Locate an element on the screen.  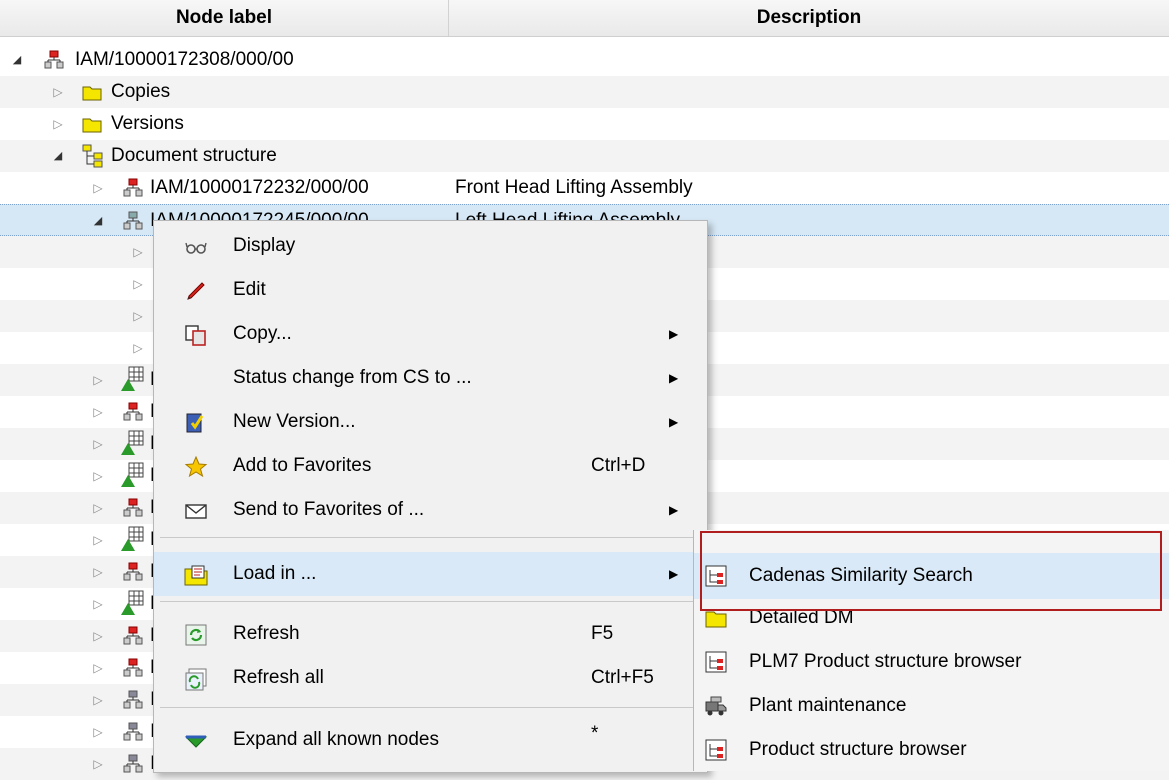
shortcut-label: * is located at coordinates (595, 733).